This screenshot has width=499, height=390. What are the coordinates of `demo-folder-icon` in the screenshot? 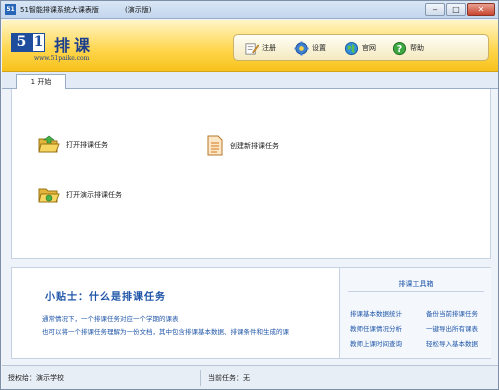 It's located at (49, 195).